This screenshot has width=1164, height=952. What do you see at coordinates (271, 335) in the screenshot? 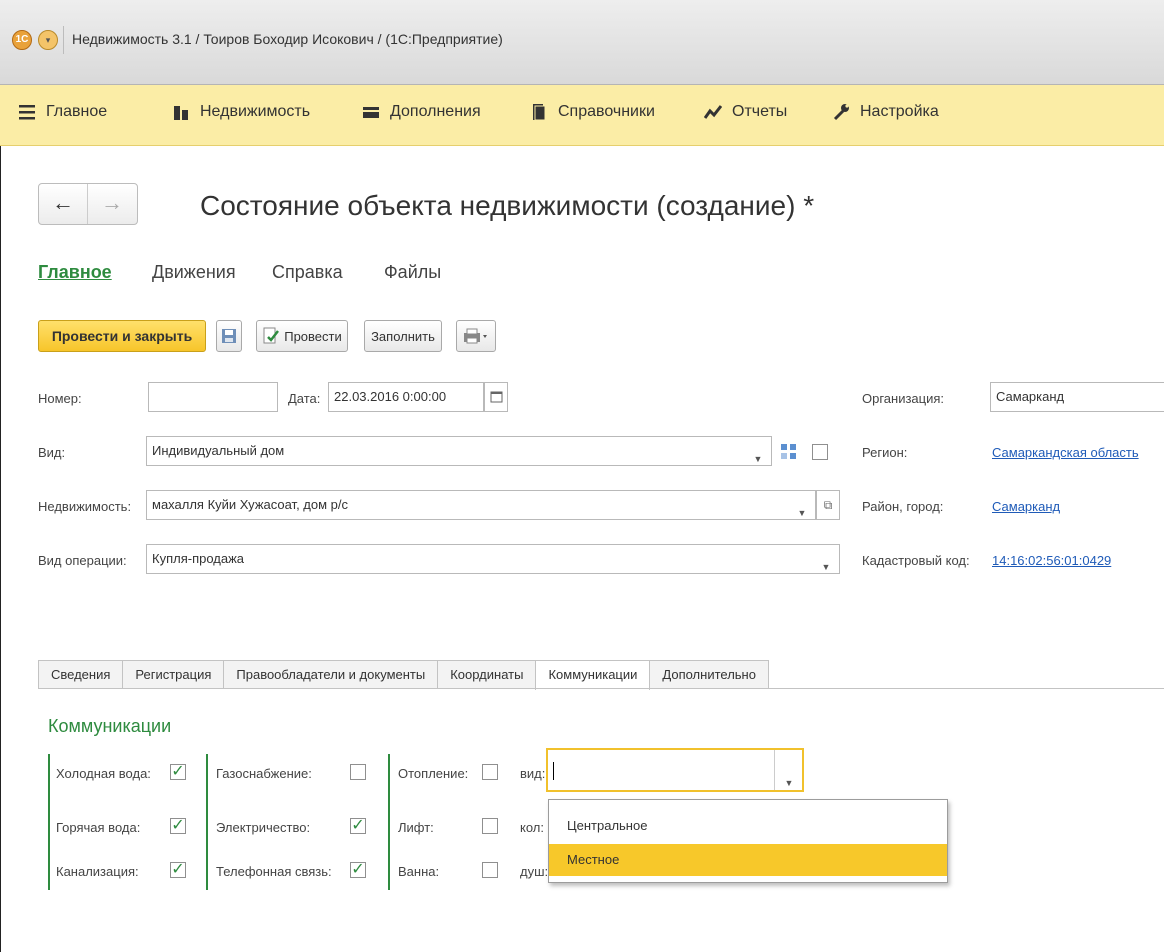
I see `post-document-icon` at bounding box center [271, 335].